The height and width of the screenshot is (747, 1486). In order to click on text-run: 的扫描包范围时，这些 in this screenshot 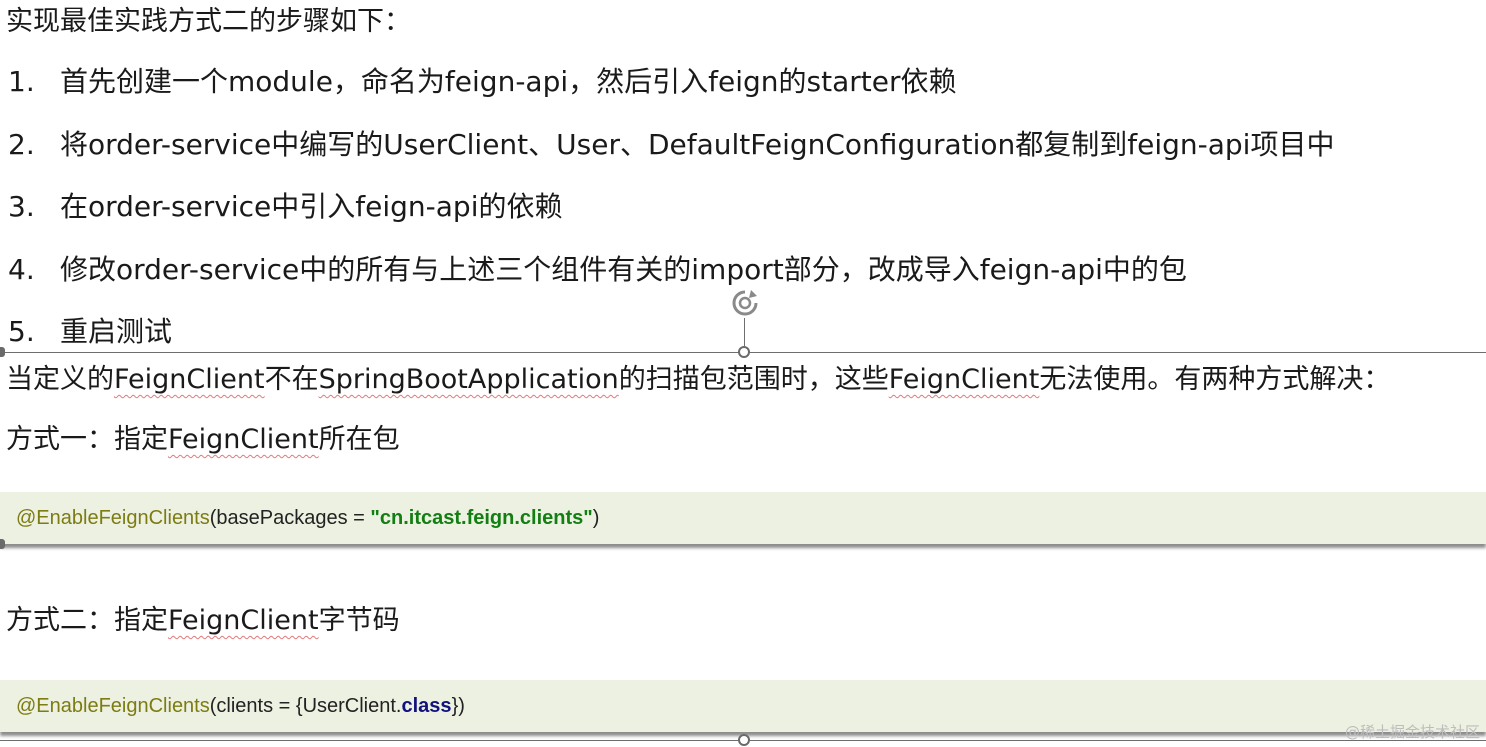, I will do `click(753, 379)`.